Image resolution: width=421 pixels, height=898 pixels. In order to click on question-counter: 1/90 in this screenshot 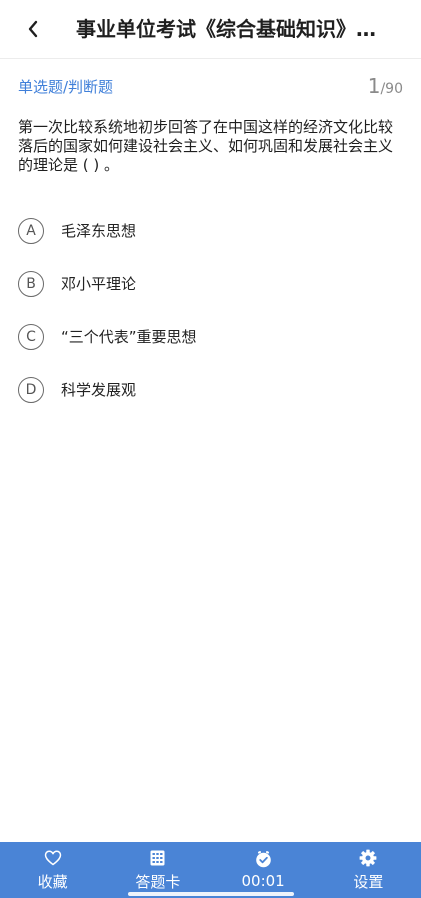, I will do `click(385, 86)`.